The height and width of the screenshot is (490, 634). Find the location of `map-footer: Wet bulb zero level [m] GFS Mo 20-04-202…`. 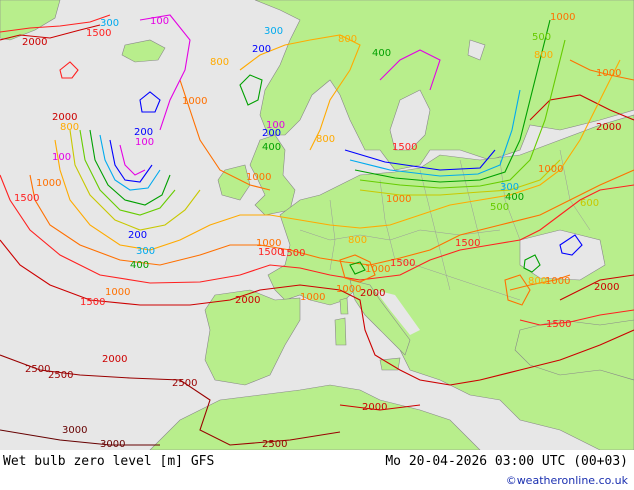

map-footer: Wet bulb zero level [m] GFS Mo 20-04-202… is located at coordinates (317, 470).